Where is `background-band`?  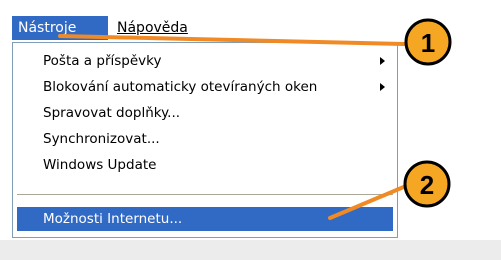 background-band is located at coordinates (250, 250).